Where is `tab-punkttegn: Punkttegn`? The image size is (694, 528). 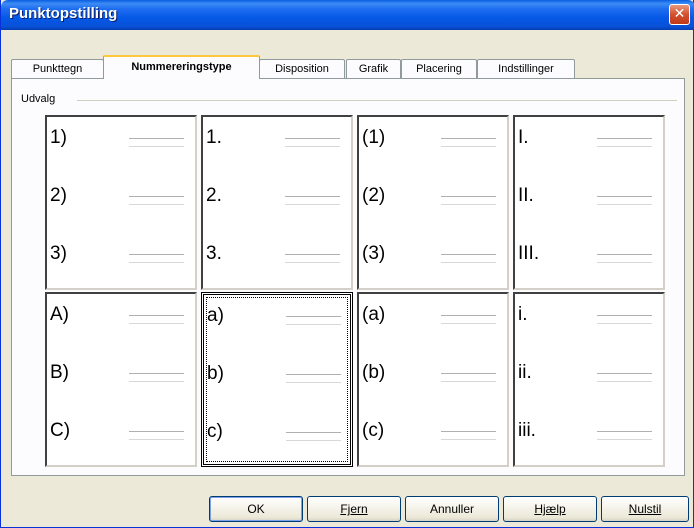 tab-punkttegn: Punkttegn is located at coordinates (57, 68).